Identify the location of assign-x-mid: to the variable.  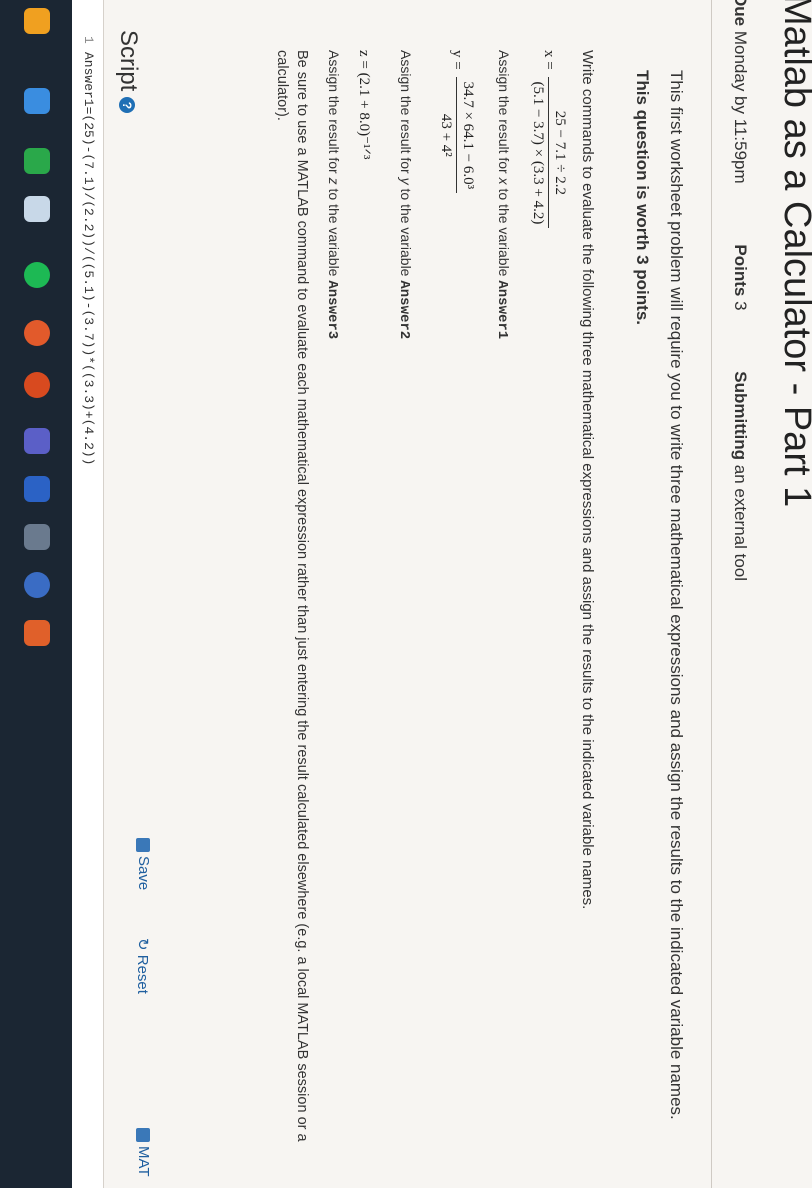
(504, 232).